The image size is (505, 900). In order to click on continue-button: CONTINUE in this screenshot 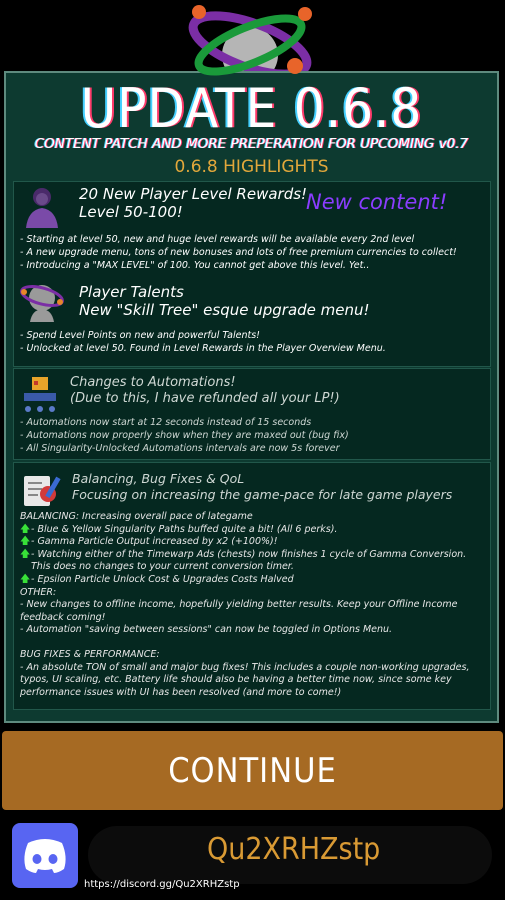, I will do `click(252, 770)`.